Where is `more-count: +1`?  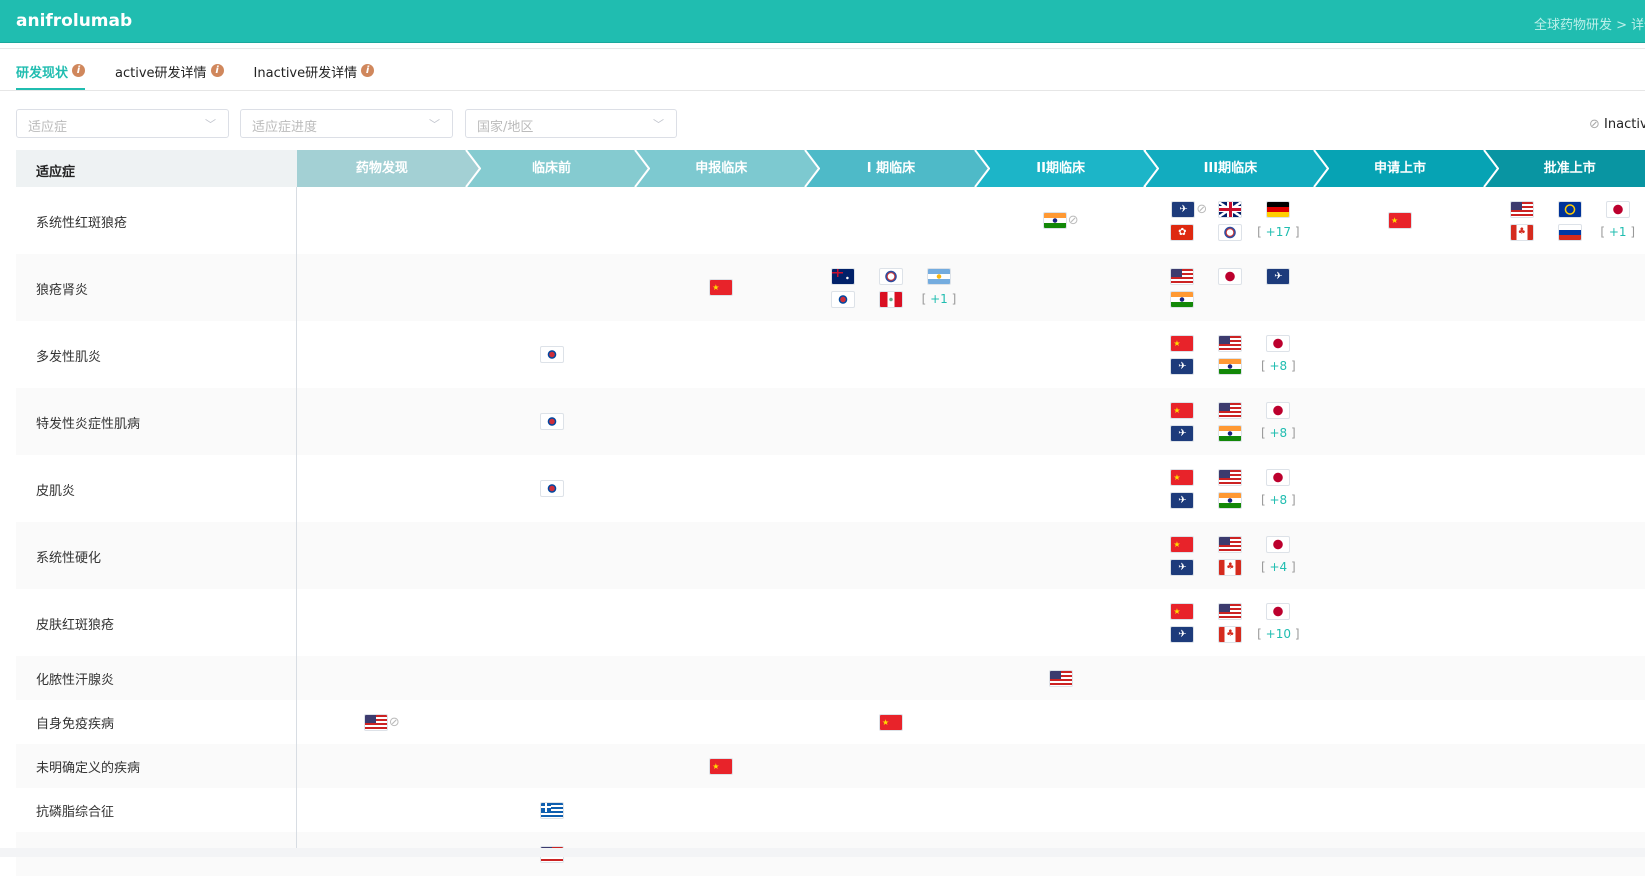
more-count: +1 is located at coordinates (1617, 232).